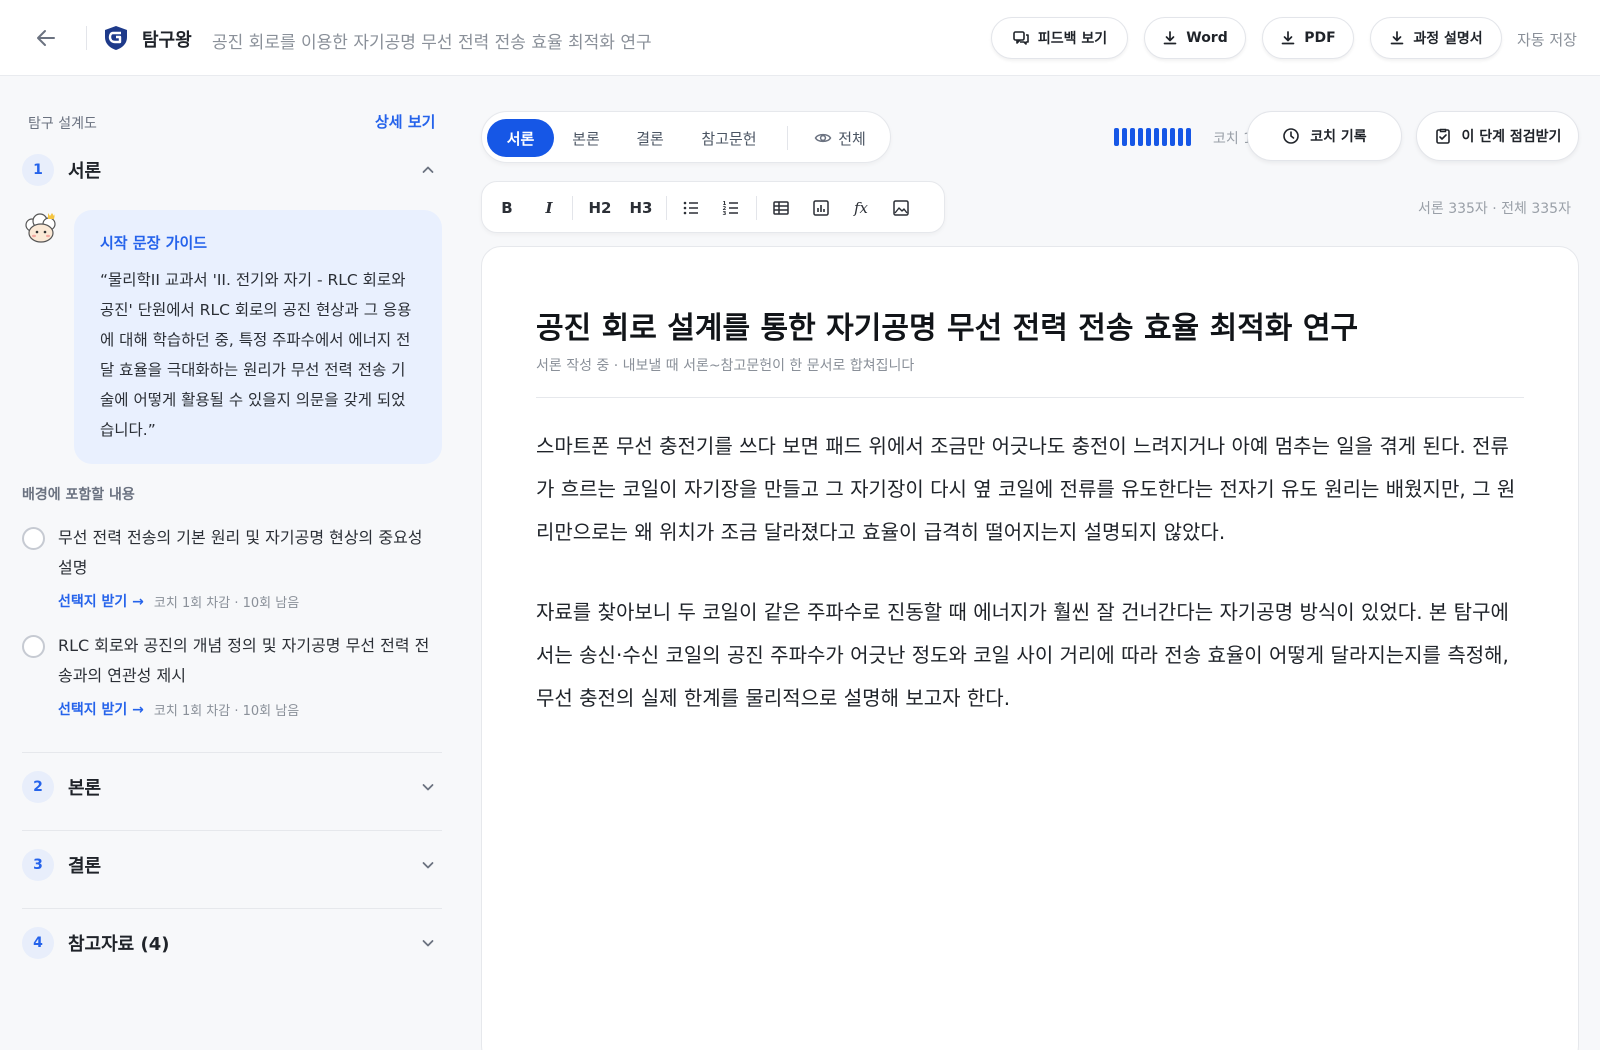 Image resolution: width=1600 pixels, height=1050 pixels. What do you see at coordinates (85, 866) in the screenshot?
I see `step-label: 결론` at bounding box center [85, 866].